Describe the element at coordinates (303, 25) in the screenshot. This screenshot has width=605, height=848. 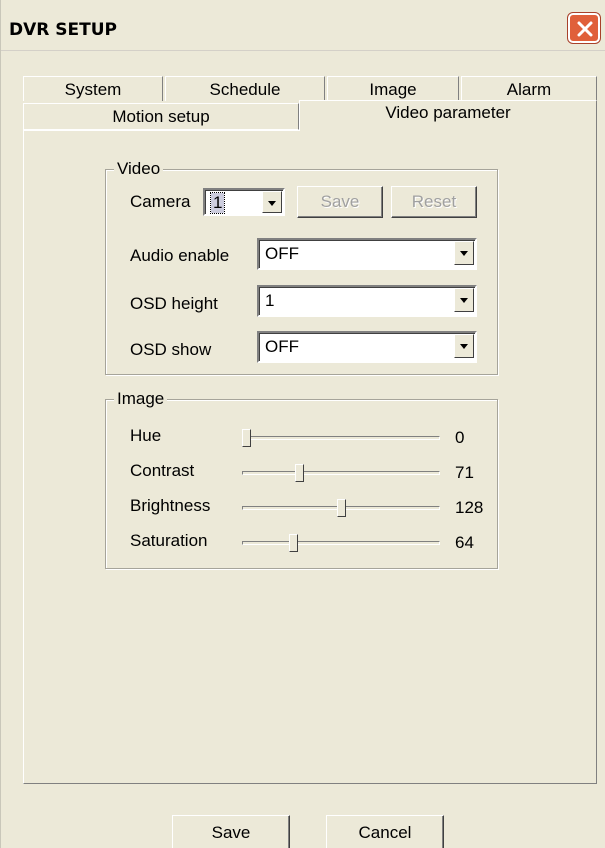
I see `title-bar: DVR SETUP` at that location.